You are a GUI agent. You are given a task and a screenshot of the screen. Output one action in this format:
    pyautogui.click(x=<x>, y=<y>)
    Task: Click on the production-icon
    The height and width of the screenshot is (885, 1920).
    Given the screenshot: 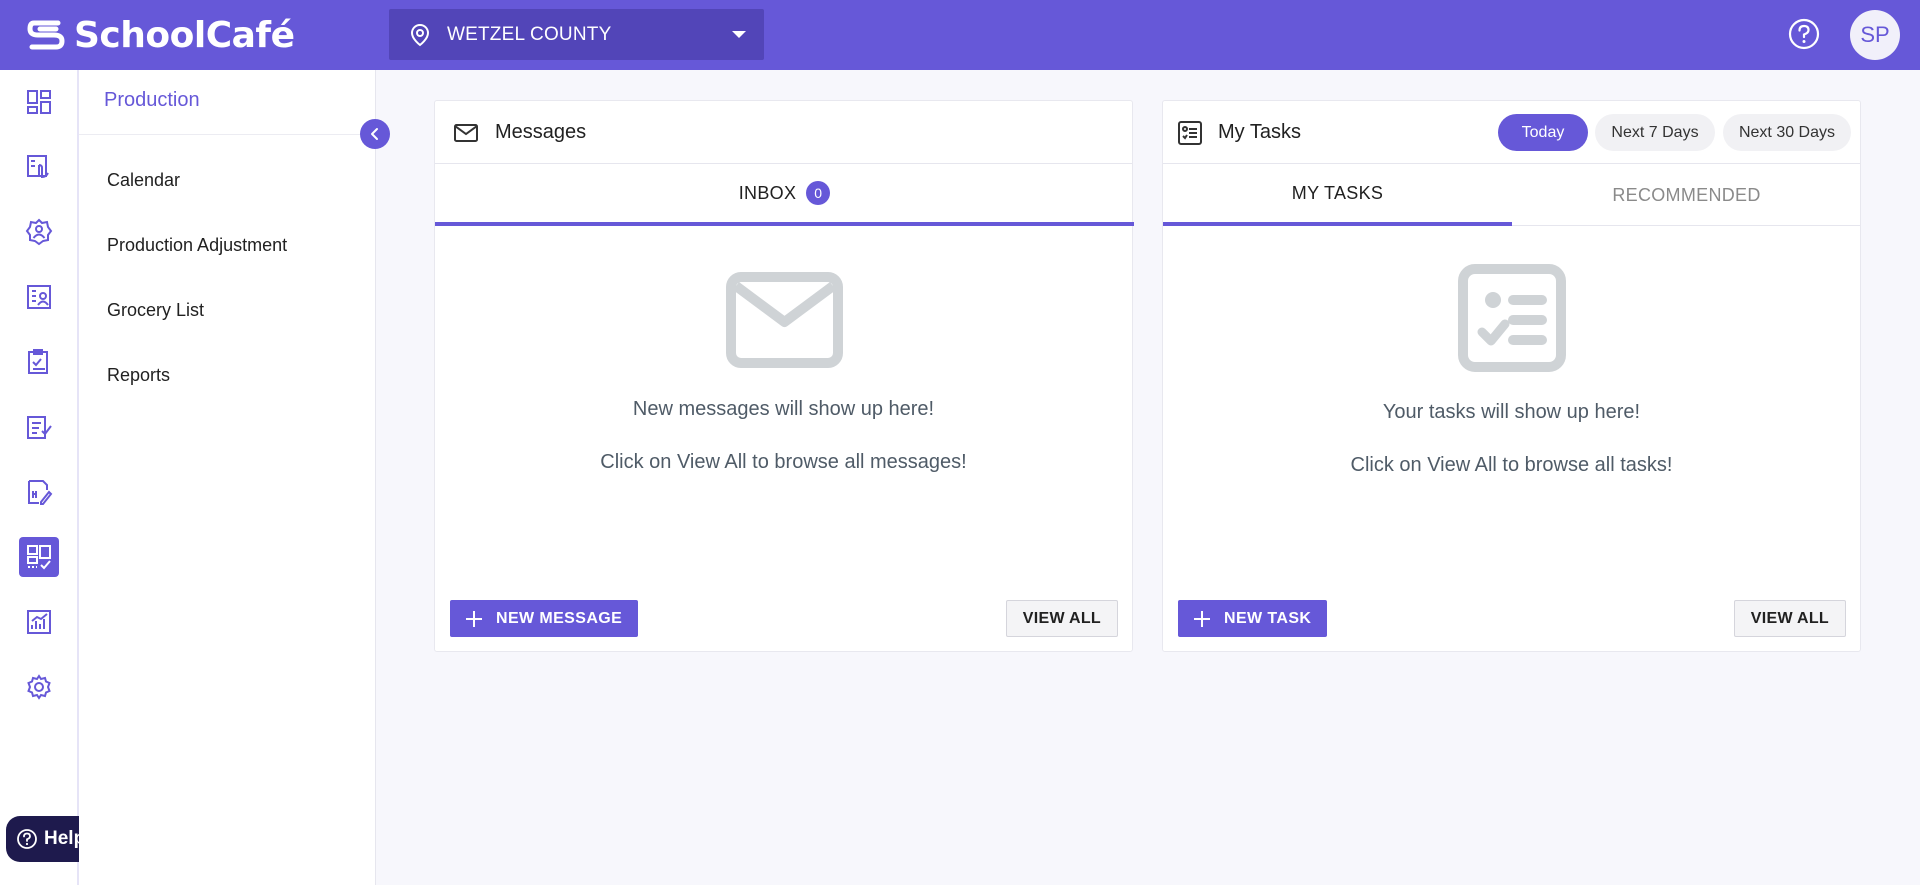 What is the action you would take?
    pyautogui.click(x=39, y=557)
    